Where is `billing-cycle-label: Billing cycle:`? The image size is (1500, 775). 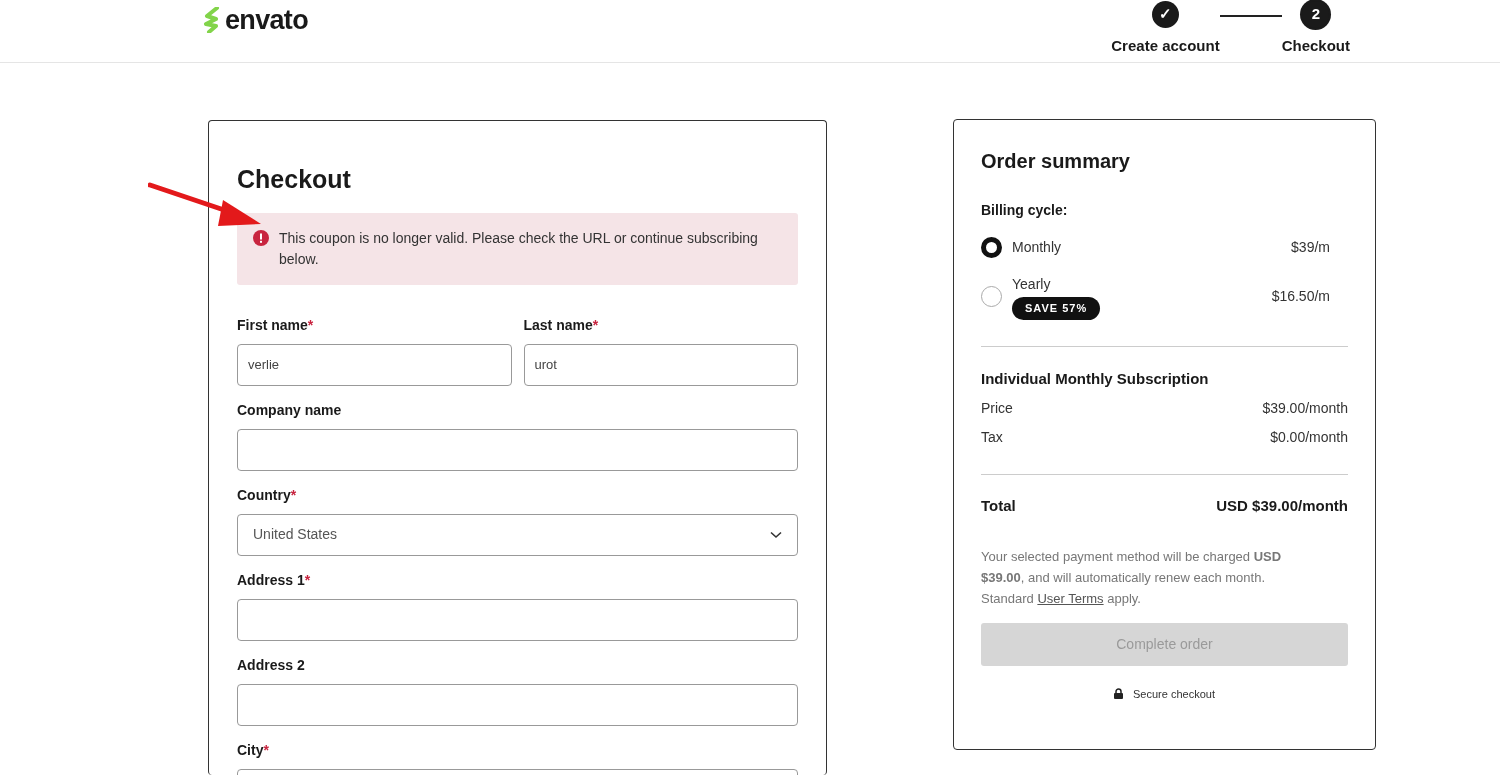
billing-cycle-label: Billing cycle: is located at coordinates (1025, 210).